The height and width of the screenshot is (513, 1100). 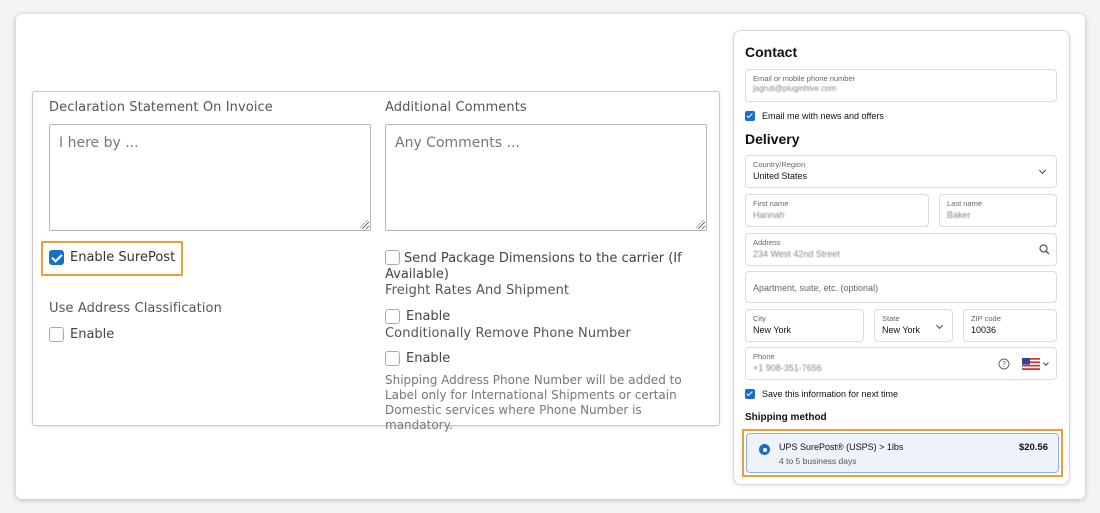 What do you see at coordinates (771, 203) in the screenshot?
I see `first-name-label: First name` at bounding box center [771, 203].